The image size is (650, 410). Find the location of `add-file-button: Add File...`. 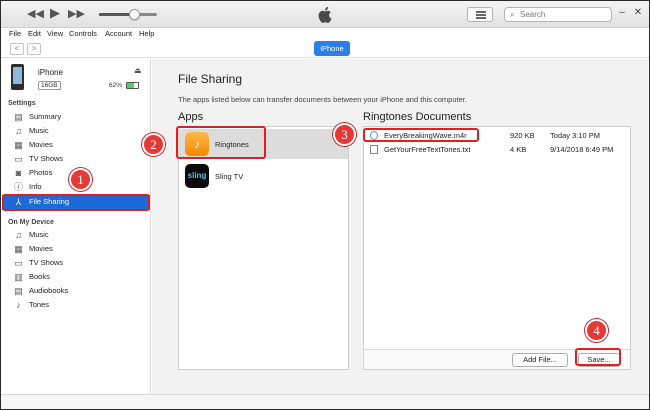

add-file-button: Add File... is located at coordinates (540, 360).